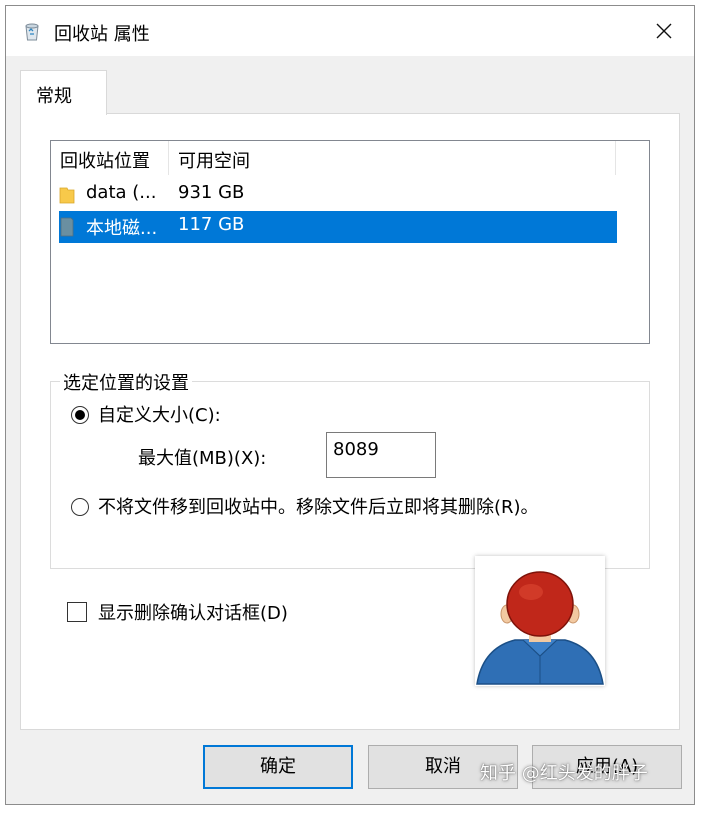  Describe the element at coordinates (278, 767) in the screenshot. I see `ok-button: 确定` at that location.